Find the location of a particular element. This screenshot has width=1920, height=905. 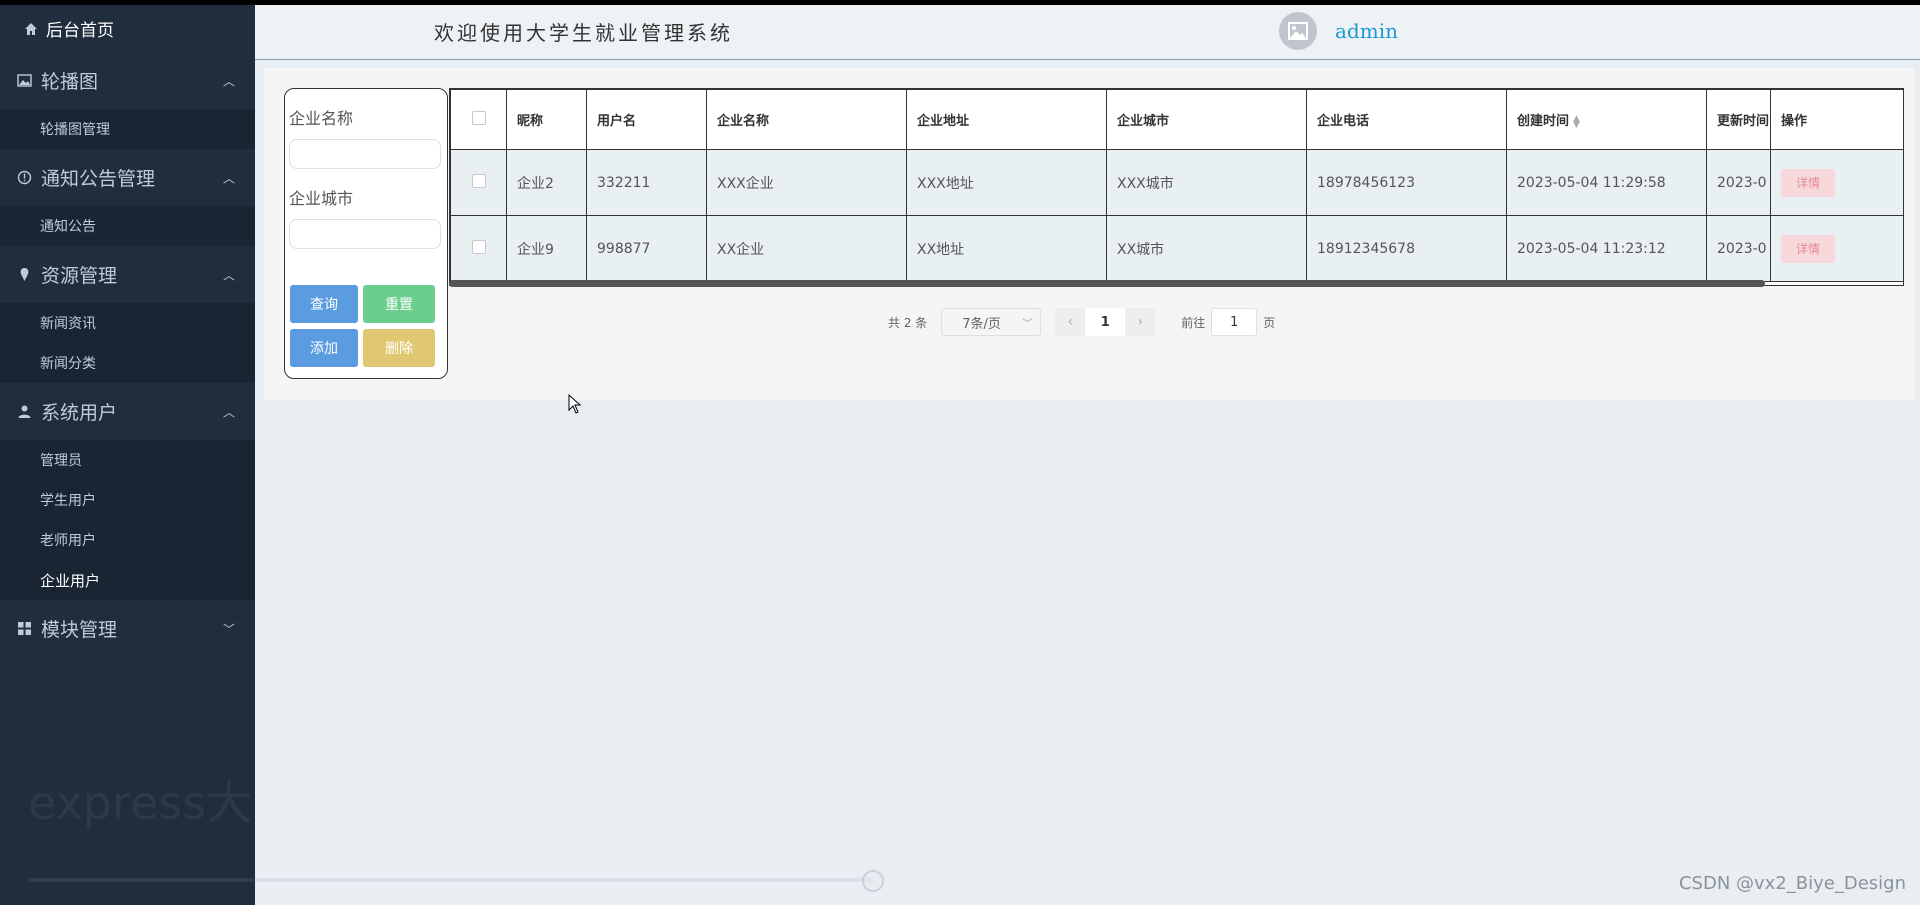

company-city-input is located at coordinates (365, 234).